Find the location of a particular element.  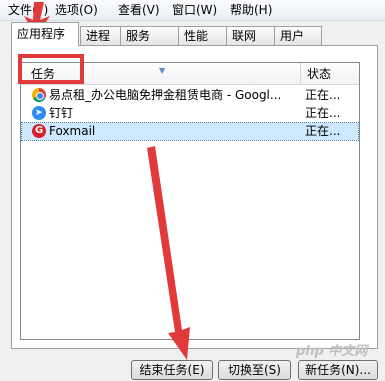

end-task-button: 结束任务(E) is located at coordinates (172, 370).